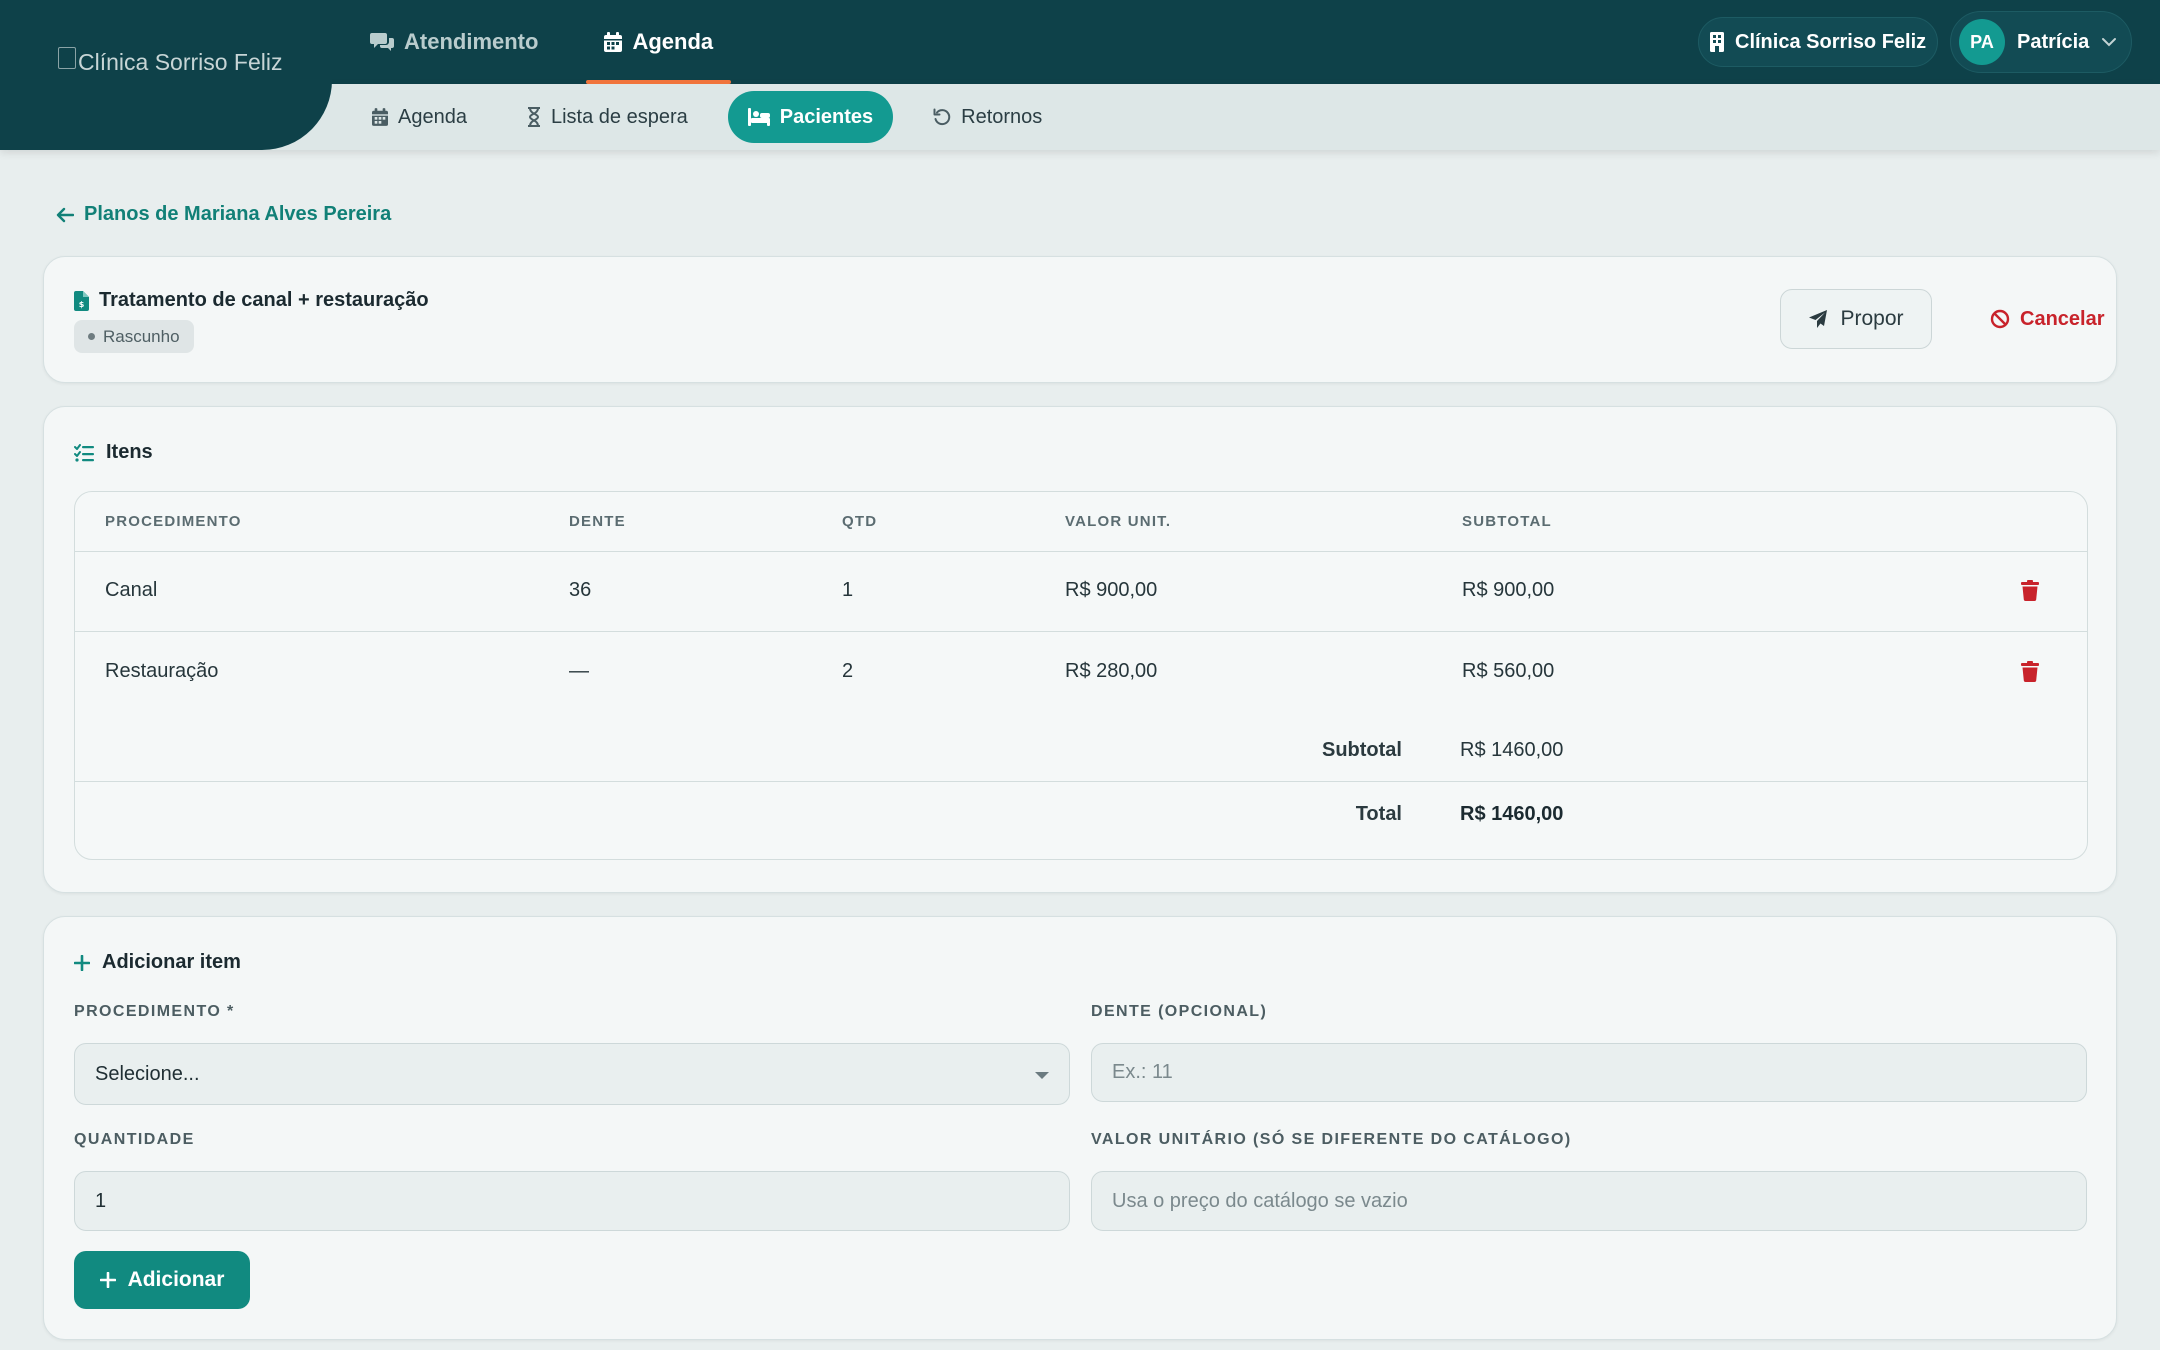 The image size is (2160, 1350). What do you see at coordinates (1507, 521) in the screenshot?
I see `column-header-subtotal: SUBTOTAL` at bounding box center [1507, 521].